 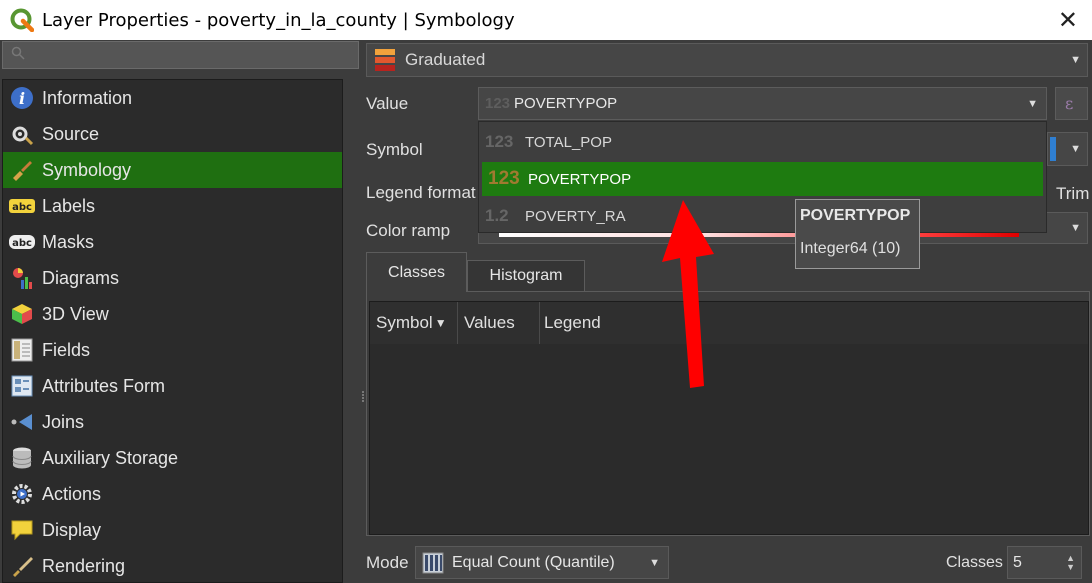 I want to click on sidebar-item-label: Display, so click(x=72, y=529).